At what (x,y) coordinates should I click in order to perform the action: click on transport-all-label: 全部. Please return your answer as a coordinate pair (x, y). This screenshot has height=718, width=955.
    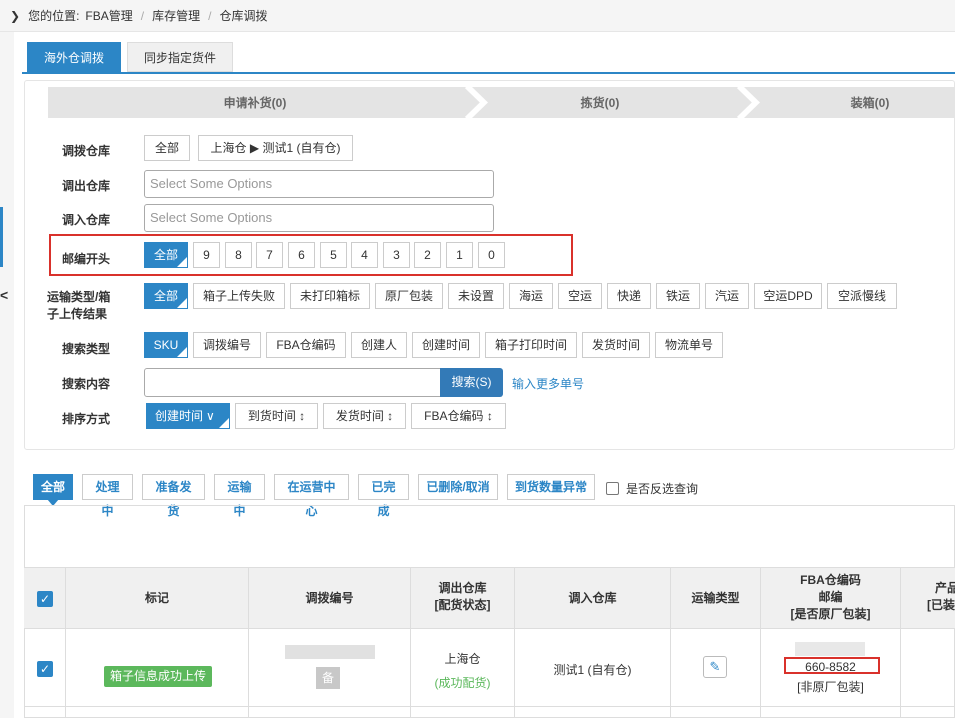
    Looking at the image, I should click on (165, 296).